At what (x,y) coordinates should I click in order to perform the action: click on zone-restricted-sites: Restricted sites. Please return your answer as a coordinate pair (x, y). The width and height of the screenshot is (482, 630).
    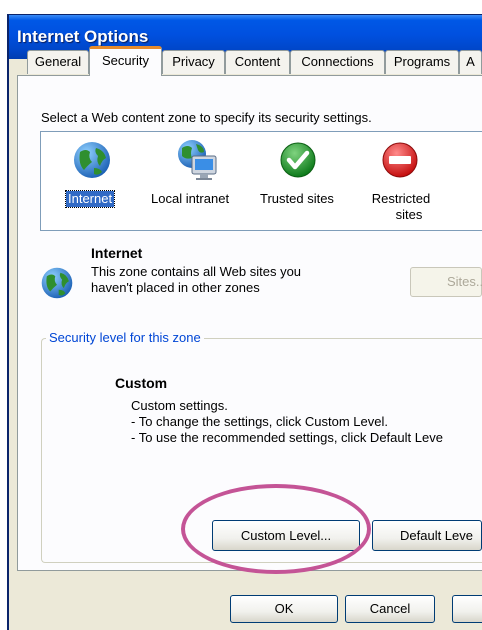
    Looking at the image, I should click on (401, 207).